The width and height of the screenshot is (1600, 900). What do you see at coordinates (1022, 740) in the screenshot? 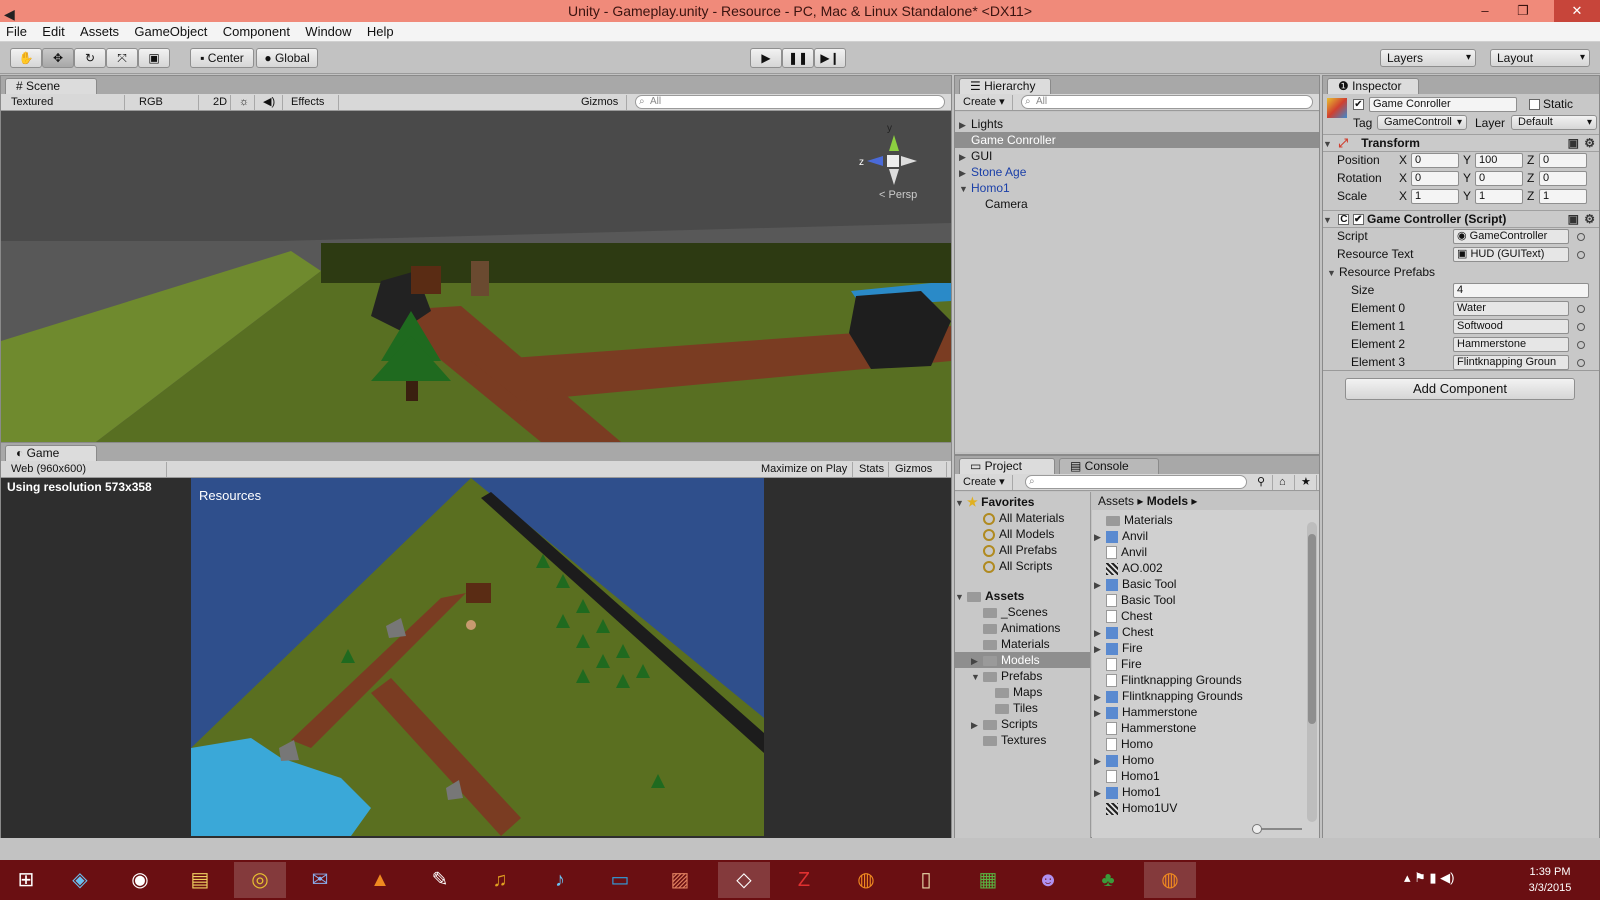
I see `asset-folder-item: Textures` at bounding box center [1022, 740].